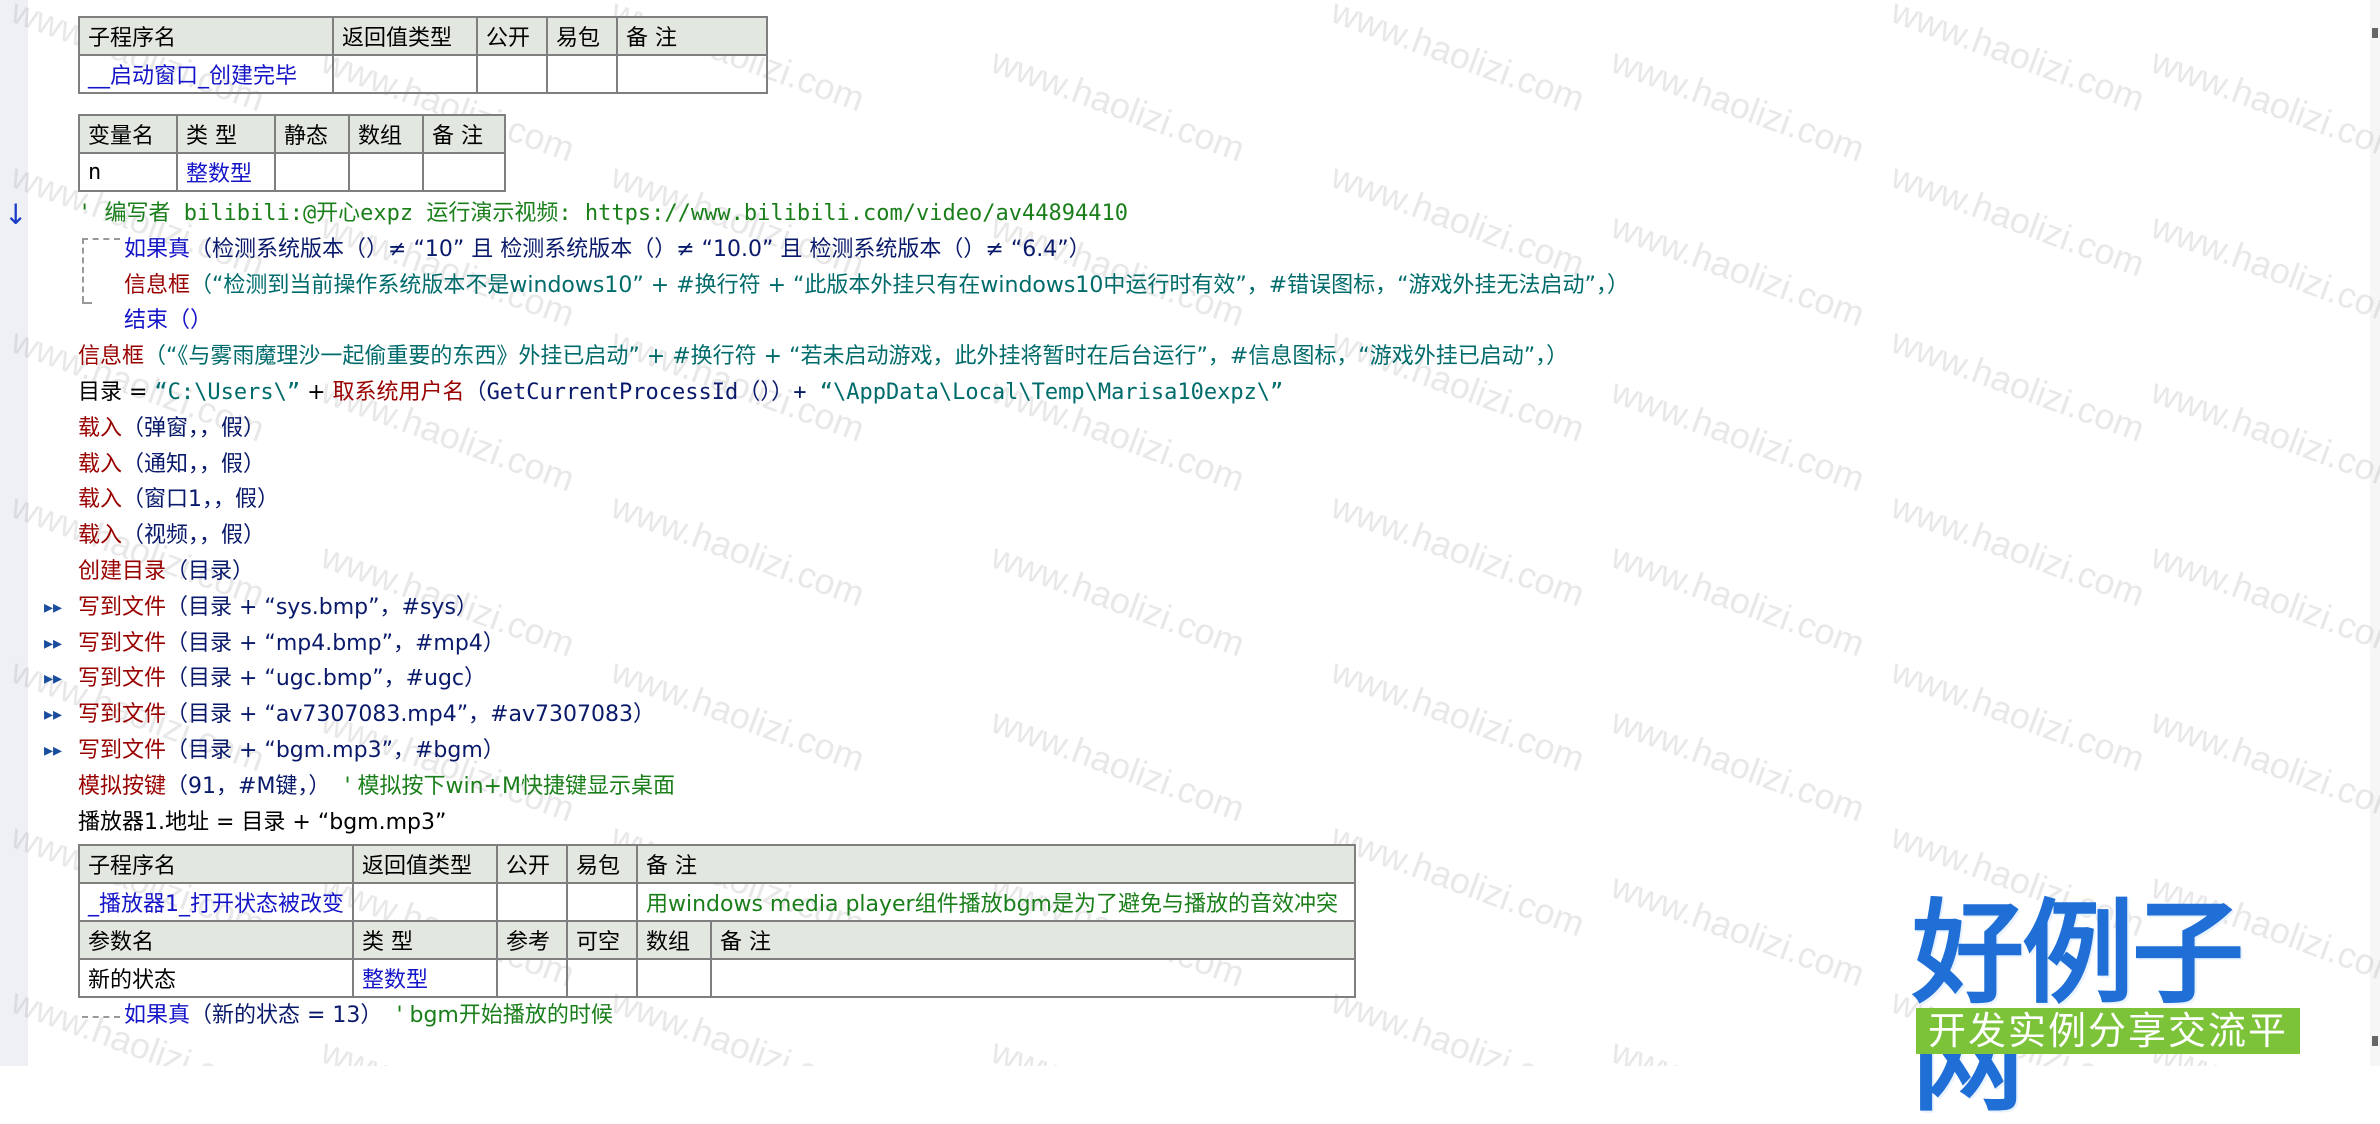 The width and height of the screenshot is (2380, 1124). What do you see at coordinates (464, 172) in the screenshot?
I see `var-note-cell` at bounding box center [464, 172].